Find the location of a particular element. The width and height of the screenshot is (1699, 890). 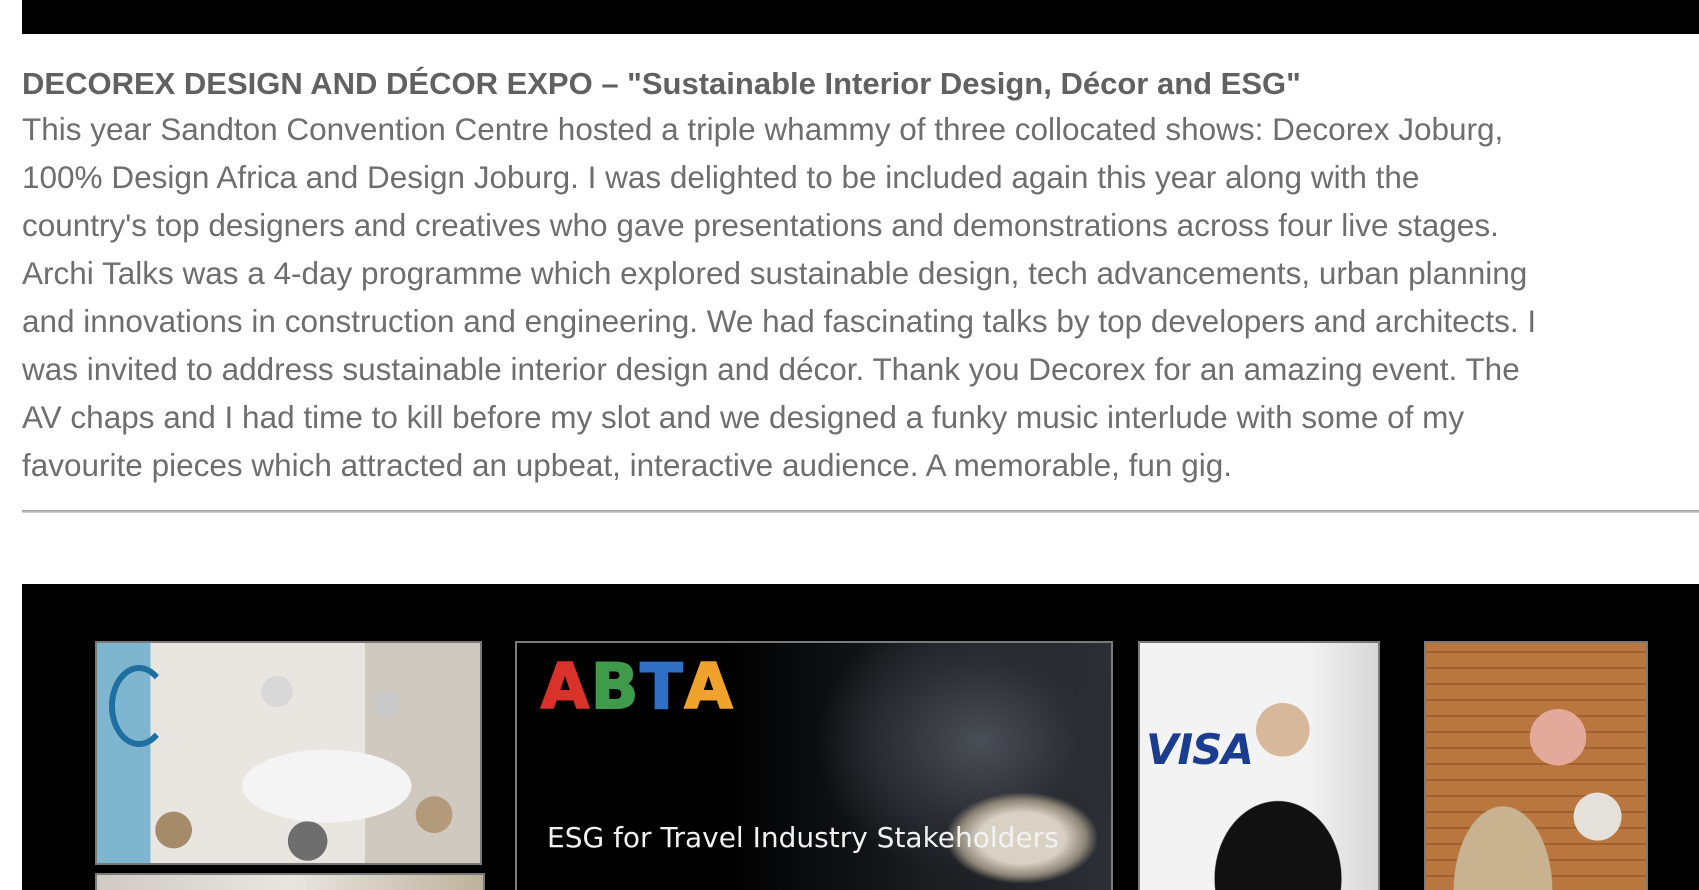

speaker-photo: VISA is located at coordinates (1259, 765).